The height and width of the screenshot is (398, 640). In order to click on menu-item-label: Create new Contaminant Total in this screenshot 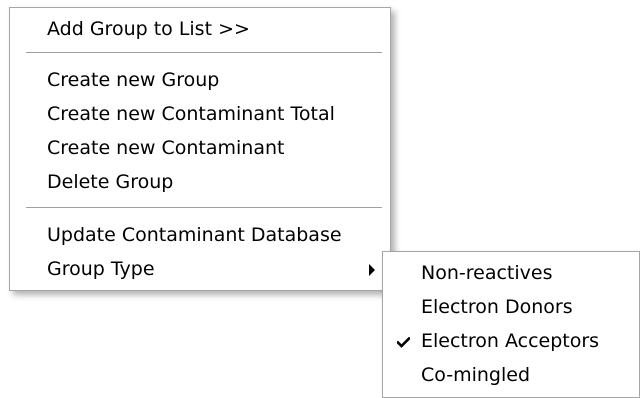, I will do `click(191, 114)`.